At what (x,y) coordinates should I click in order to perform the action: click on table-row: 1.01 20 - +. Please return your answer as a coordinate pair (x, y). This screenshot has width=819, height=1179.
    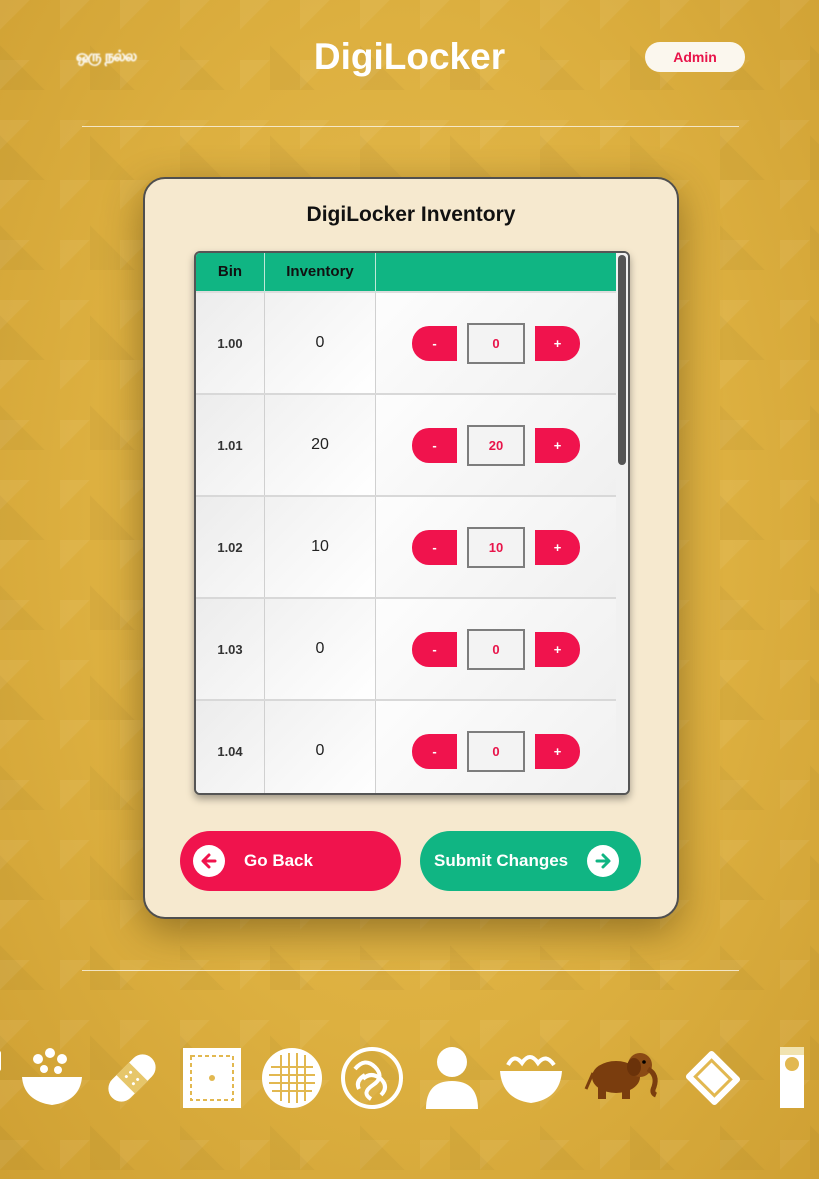
    Looking at the image, I should click on (406, 446).